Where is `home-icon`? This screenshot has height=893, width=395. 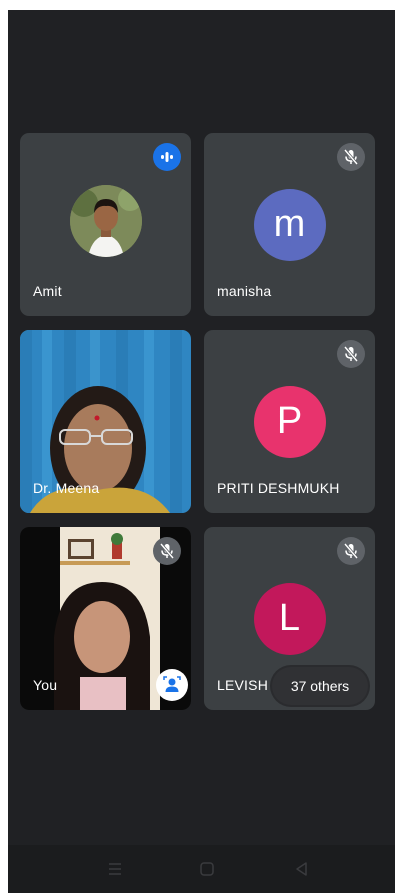 home-icon is located at coordinates (207, 869).